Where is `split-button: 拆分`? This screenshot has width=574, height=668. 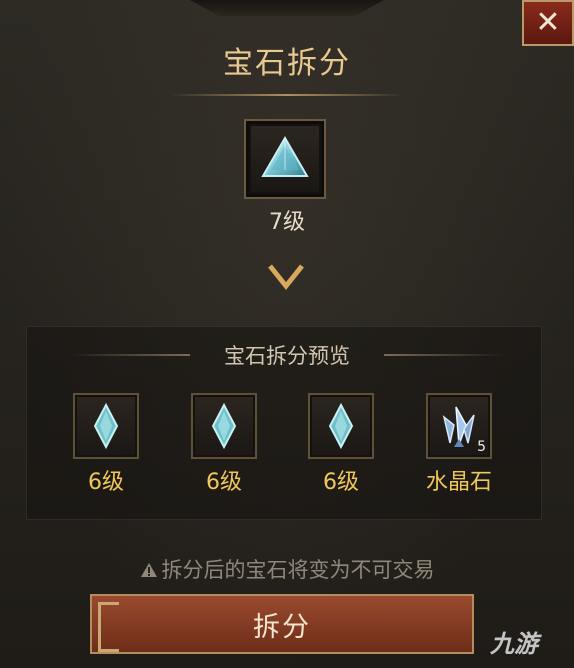 split-button: 拆分 is located at coordinates (282, 624).